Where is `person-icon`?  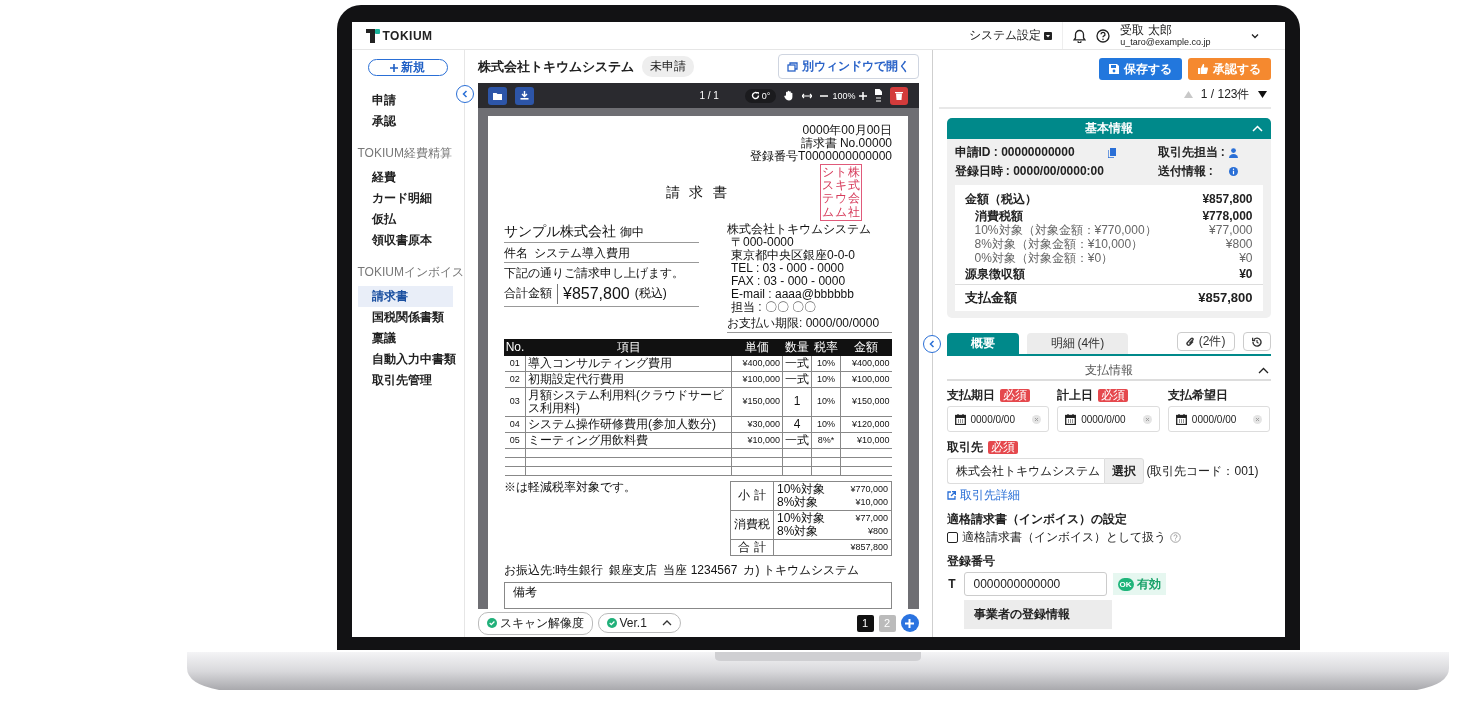
person-icon is located at coordinates (1233, 152).